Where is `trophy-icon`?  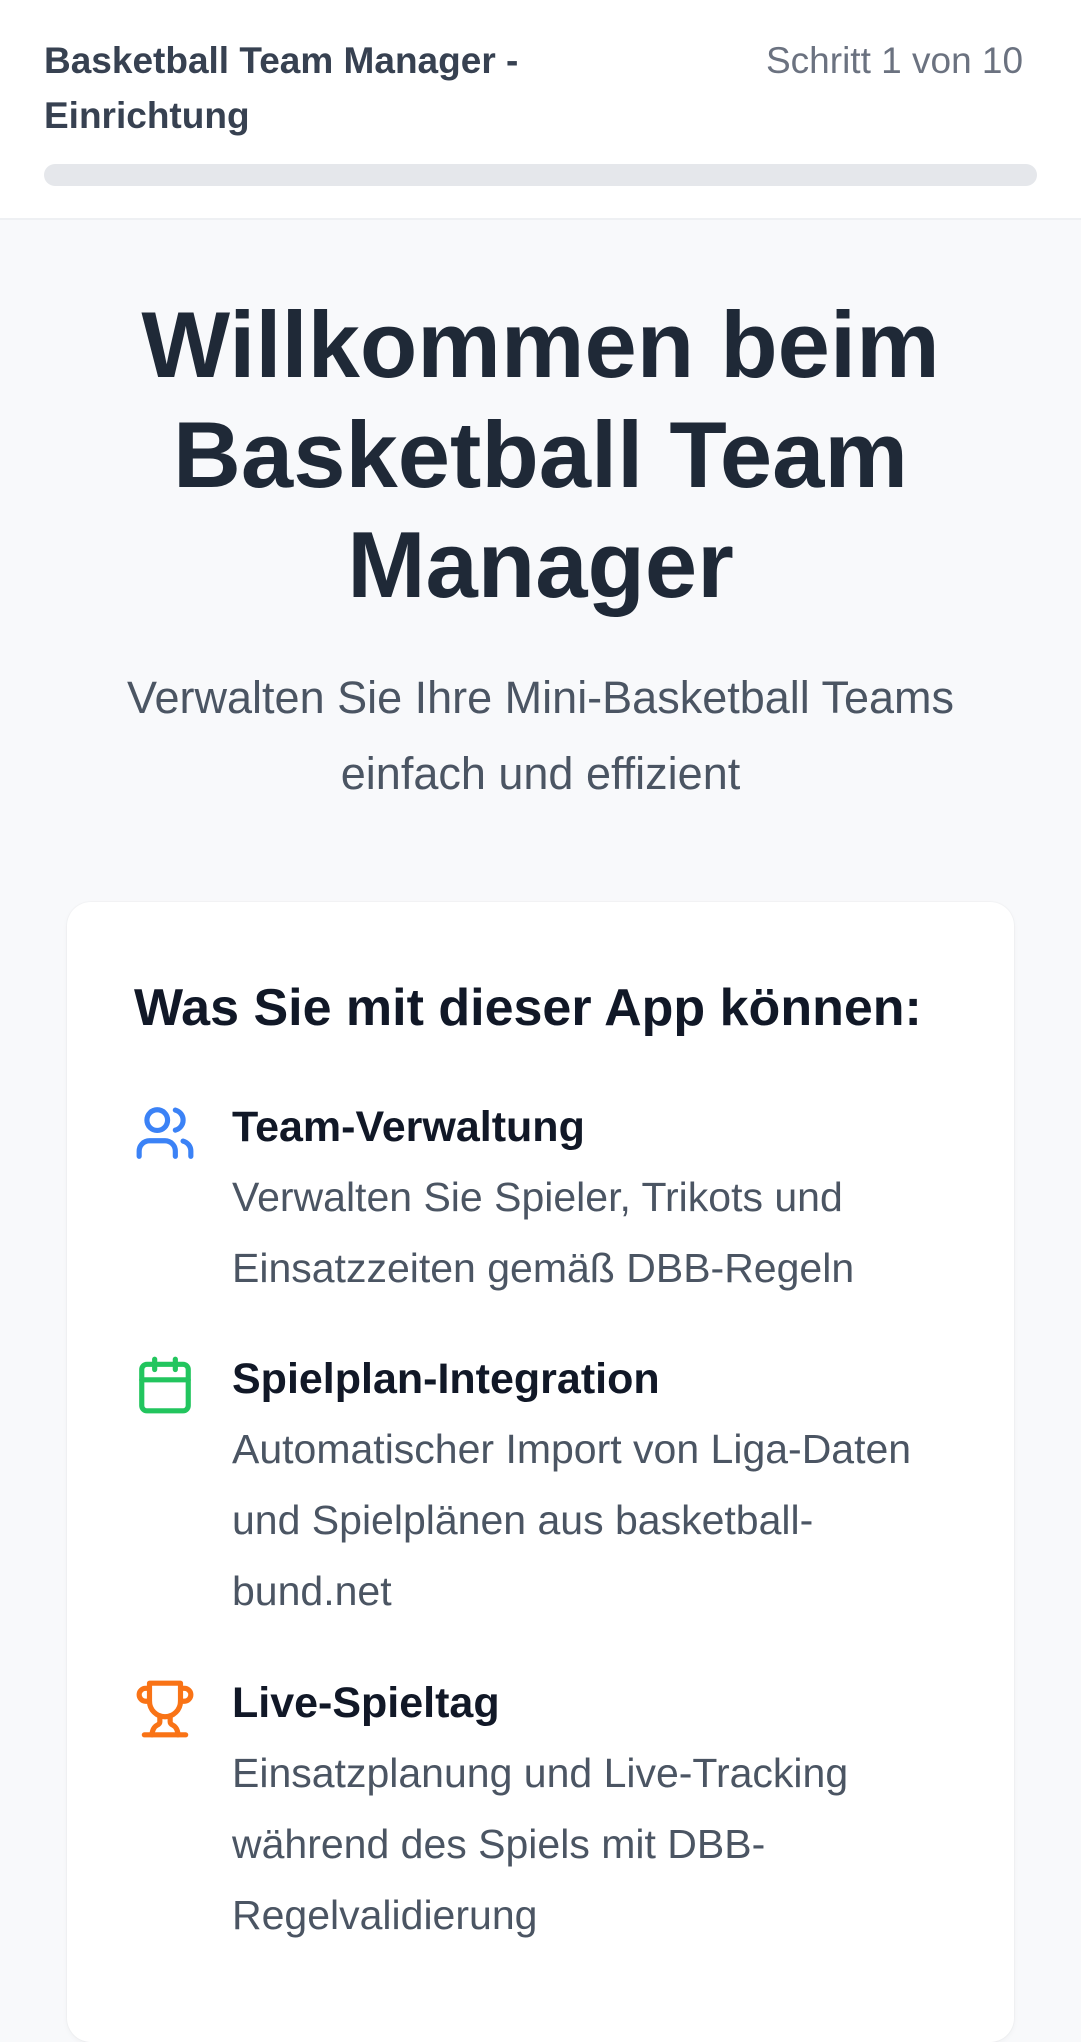
trophy-icon is located at coordinates (165, 1709).